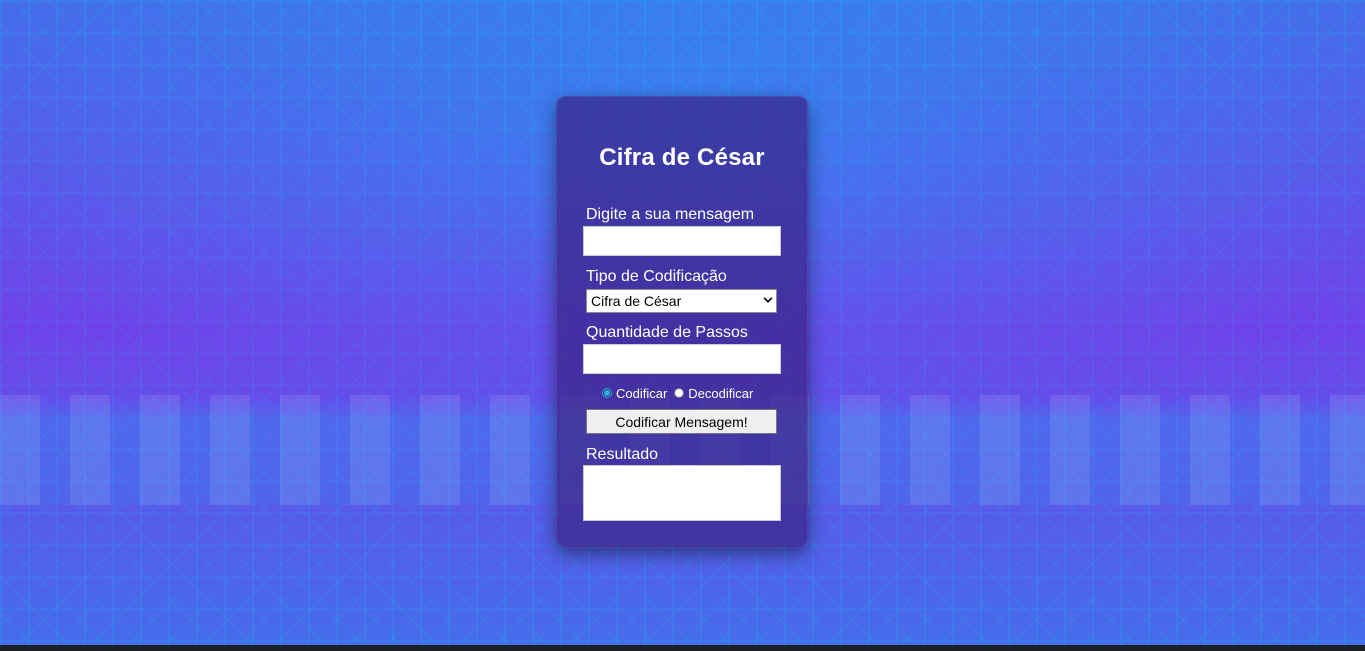 Image resolution: width=1365 pixels, height=651 pixels. I want to click on mode-option-codificar: Codificar, so click(634, 393).